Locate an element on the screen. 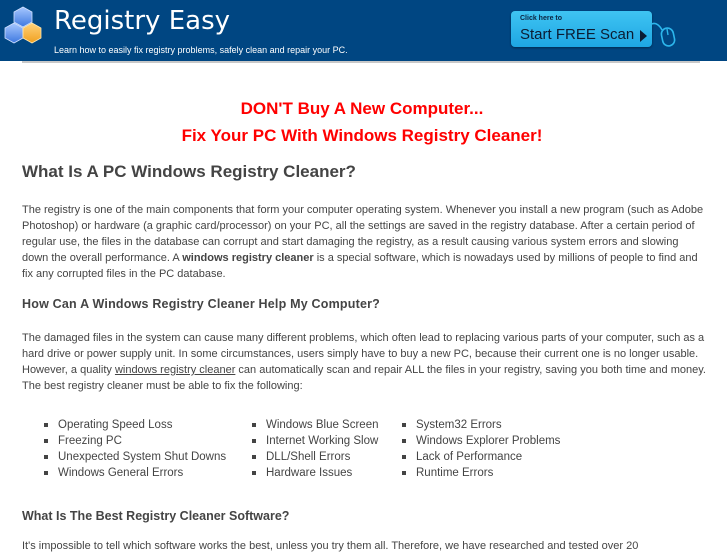 This screenshot has width=727, height=554. list-item: Operating Speed Loss is located at coordinates (135, 425).